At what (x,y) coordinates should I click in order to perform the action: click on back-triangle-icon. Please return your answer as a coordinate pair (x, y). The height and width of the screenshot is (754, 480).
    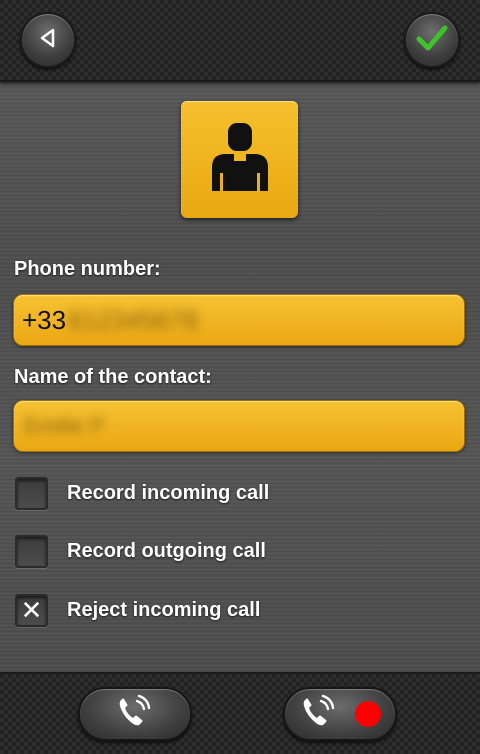
    Looking at the image, I should click on (48, 40).